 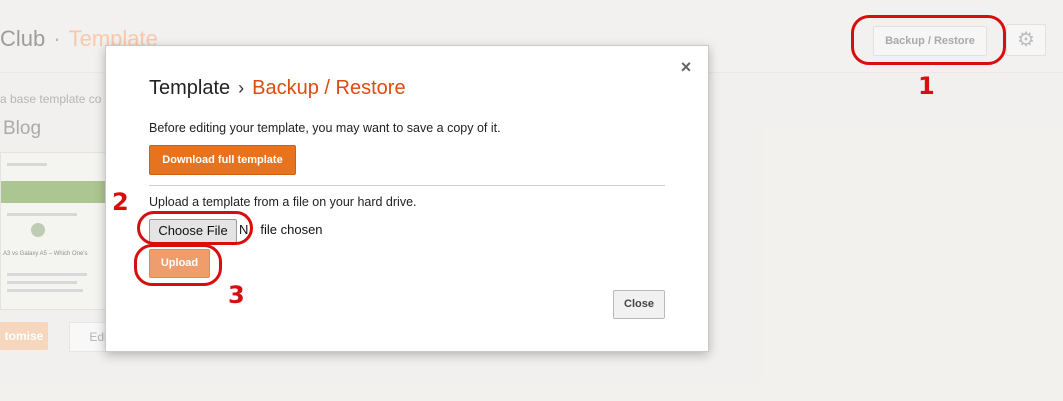 I want to click on annotation-number-2: 2, so click(x=120, y=202).